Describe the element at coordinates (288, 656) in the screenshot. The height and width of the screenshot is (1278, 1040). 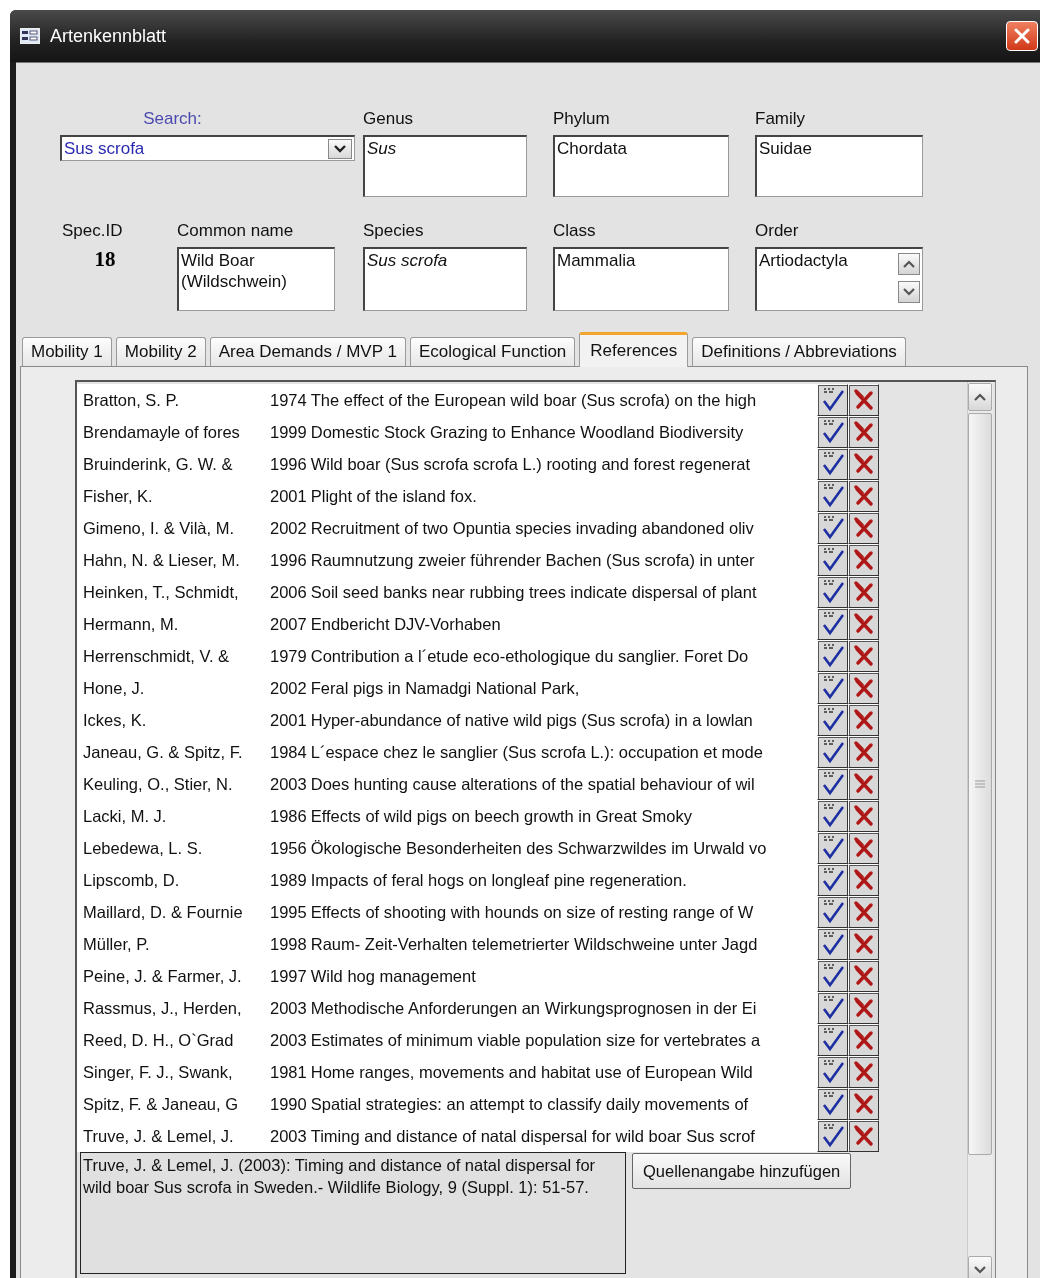
I see `year-cell: 1979` at that location.